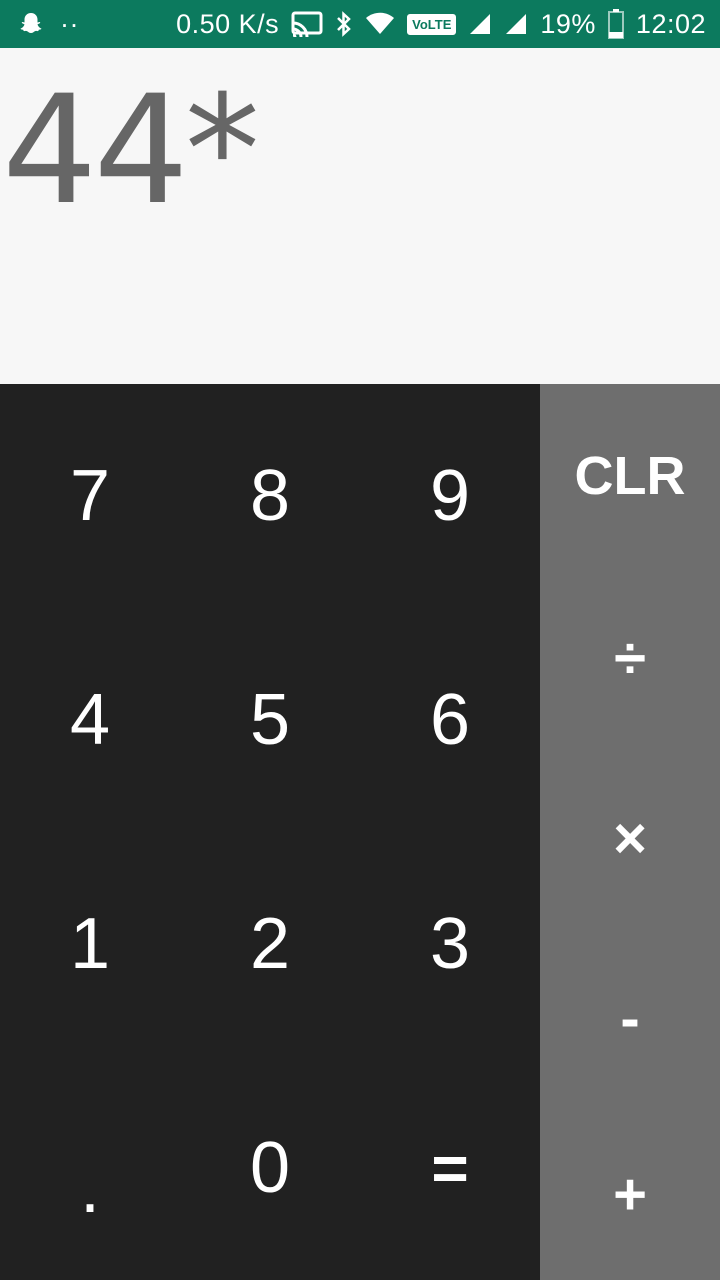 The width and height of the screenshot is (720, 1280). What do you see at coordinates (450, 720) in the screenshot?
I see `key-6: 6` at bounding box center [450, 720].